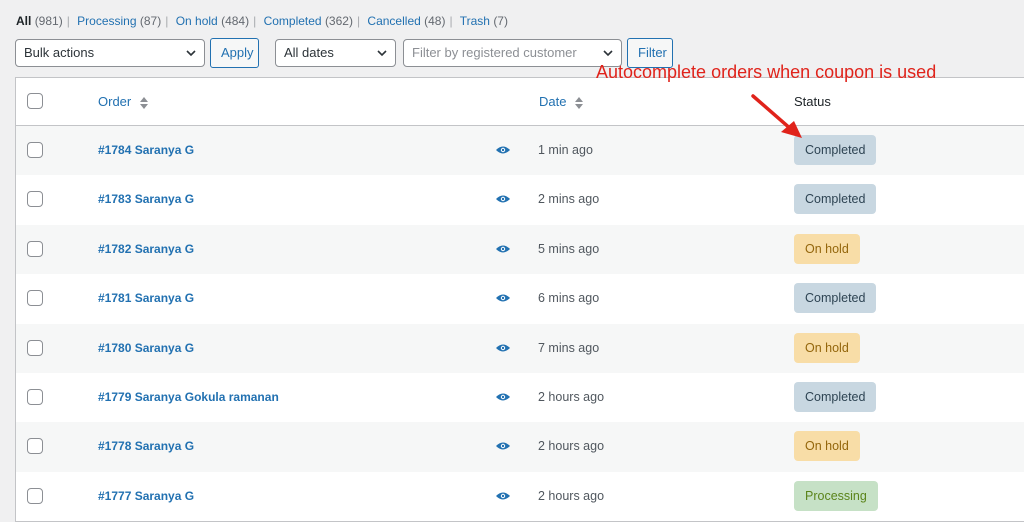 The height and width of the screenshot is (522, 1024). I want to click on order-column-header: Order, so click(123, 101).